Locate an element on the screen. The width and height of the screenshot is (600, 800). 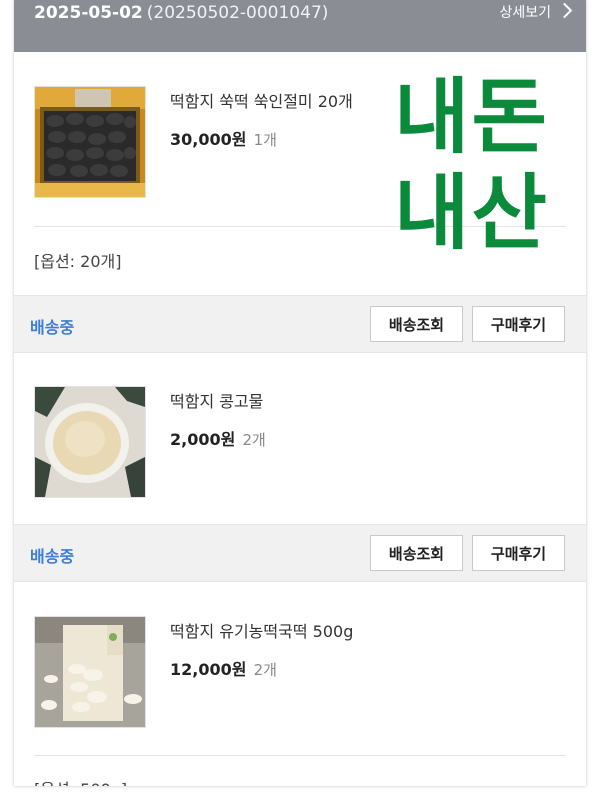
price-line: 12,000원 2개 is located at coordinates (223, 668).